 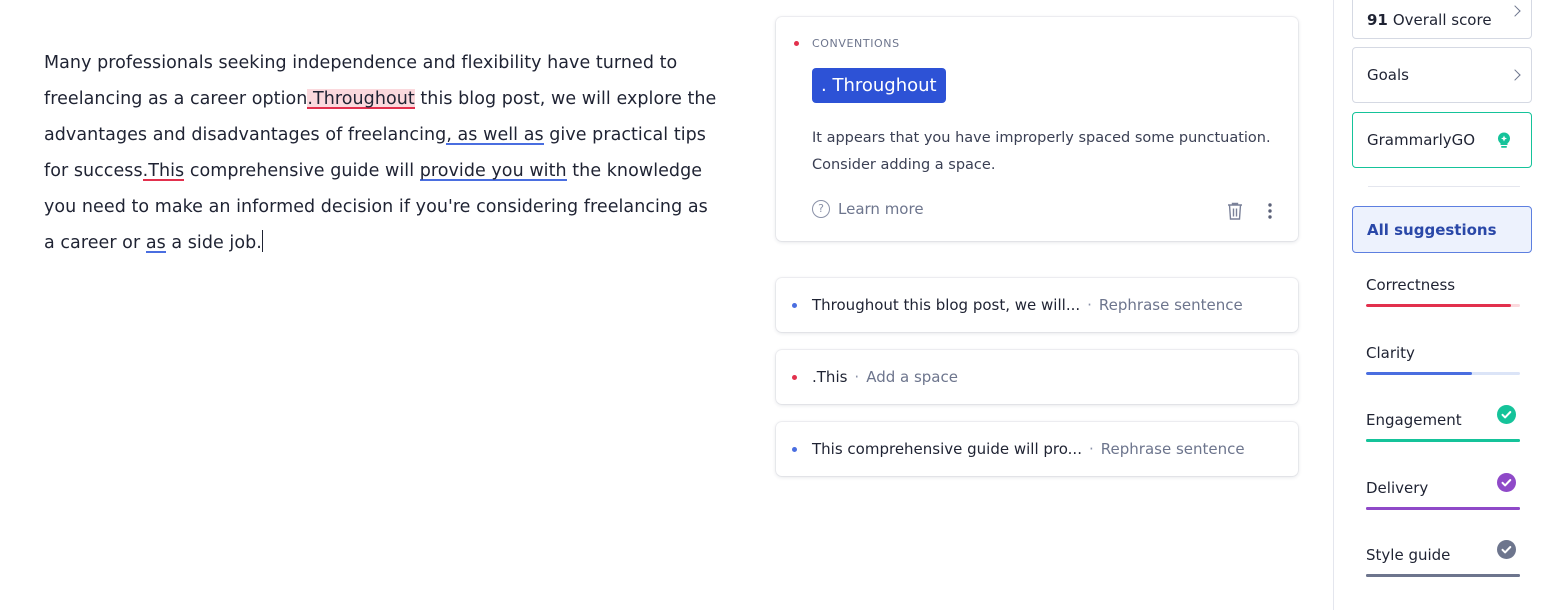 What do you see at coordinates (879, 85) in the screenshot?
I see `accept-suggestion-button: . Throughout` at bounding box center [879, 85].